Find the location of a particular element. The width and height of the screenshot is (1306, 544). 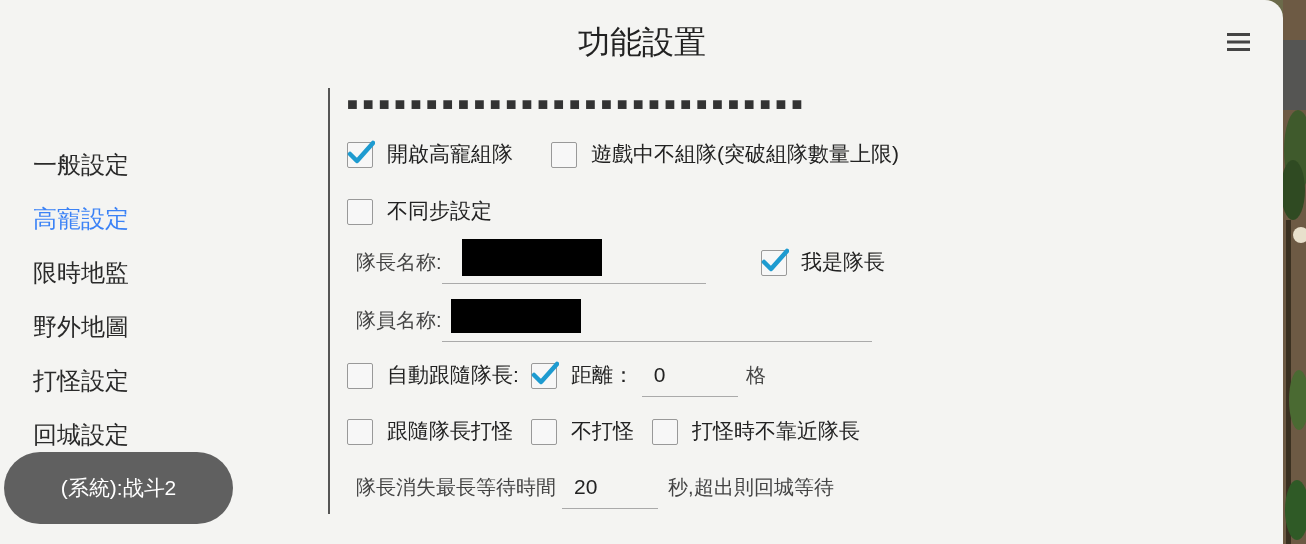

sidebar-item: 打怪設定 is located at coordinates (81, 380).